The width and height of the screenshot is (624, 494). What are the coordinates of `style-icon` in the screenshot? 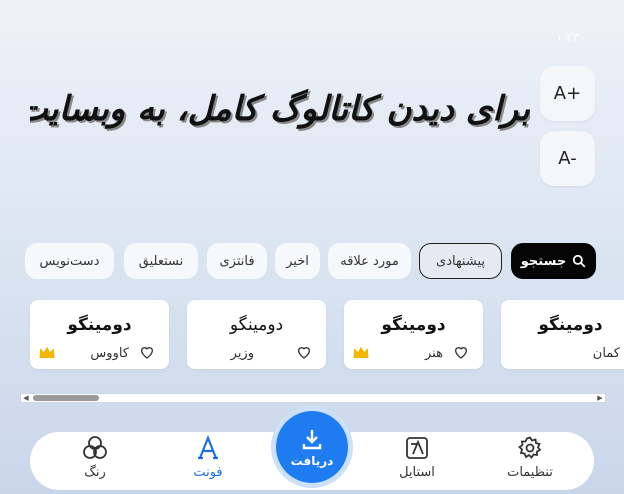 It's located at (417, 448).